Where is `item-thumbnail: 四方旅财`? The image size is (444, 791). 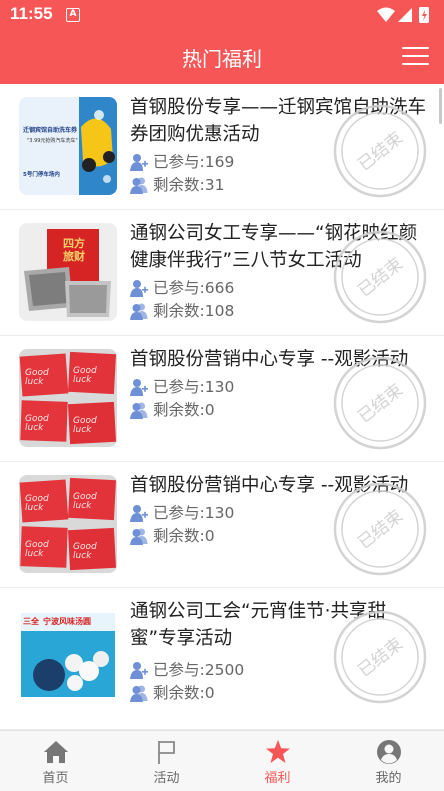
item-thumbnail: 四方旅财 is located at coordinates (68, 272).